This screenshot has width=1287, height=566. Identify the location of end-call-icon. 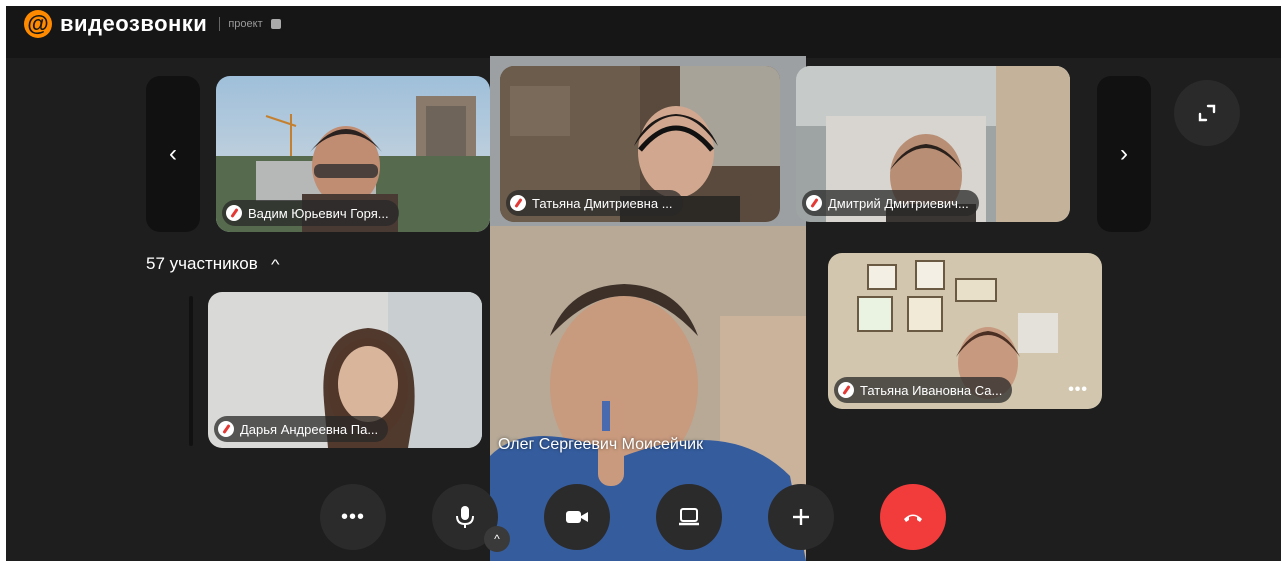
(913, 518).